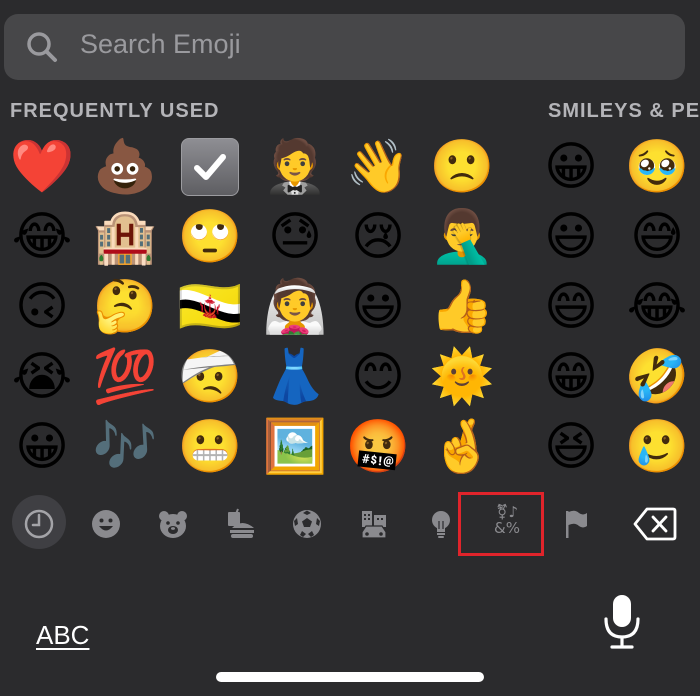  What do you see at coordinates (295, 447) in the screenshot?
I see `emoji-frequent: 🖼️` at bounding box center [295, 447].